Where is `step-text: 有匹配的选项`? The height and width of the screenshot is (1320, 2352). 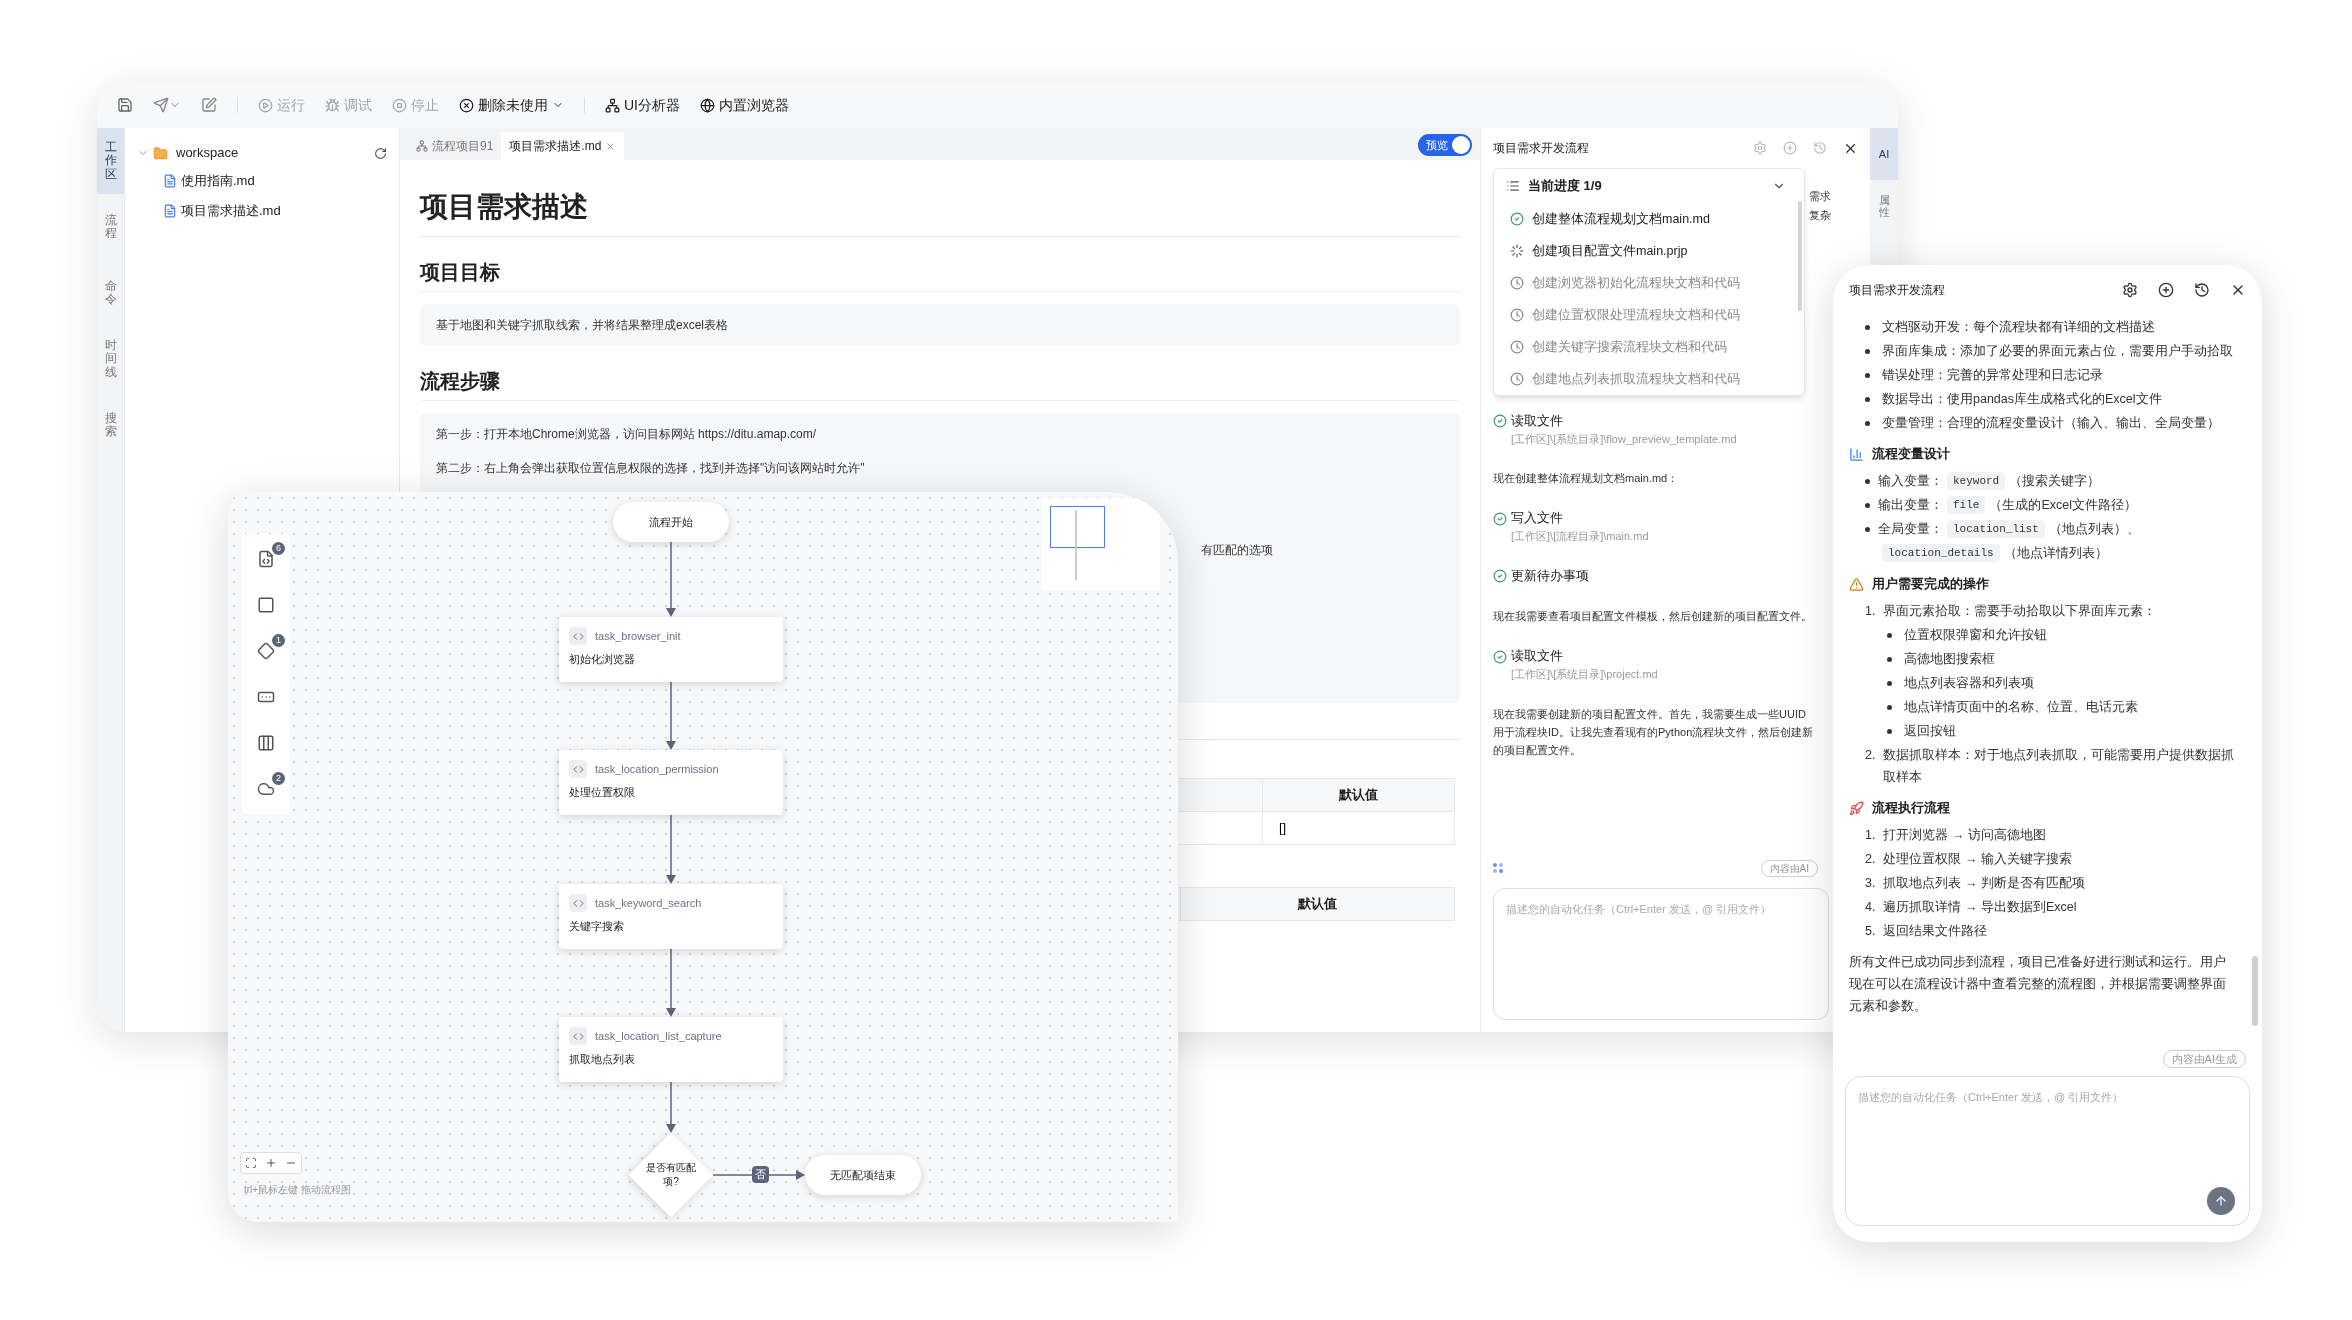 step-text: 有匹配的选项 is located at coordinates (1237, 550).